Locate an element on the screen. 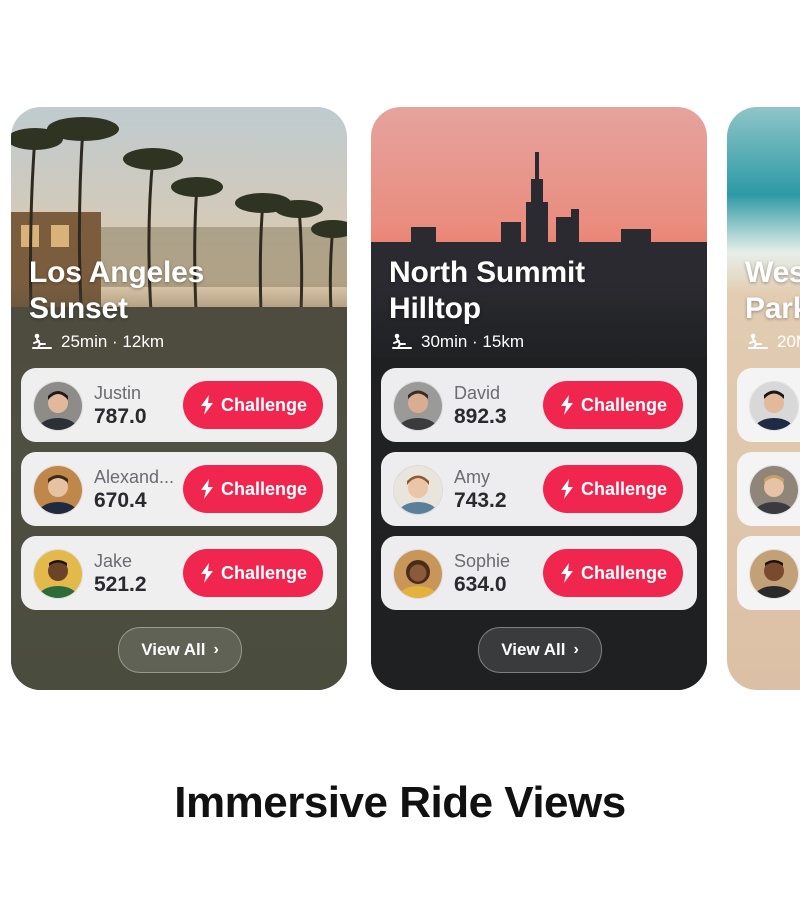 The width and height of the screenshot is (800, 900). card-title-line1: North Summit is located at coordinates (487, 272).